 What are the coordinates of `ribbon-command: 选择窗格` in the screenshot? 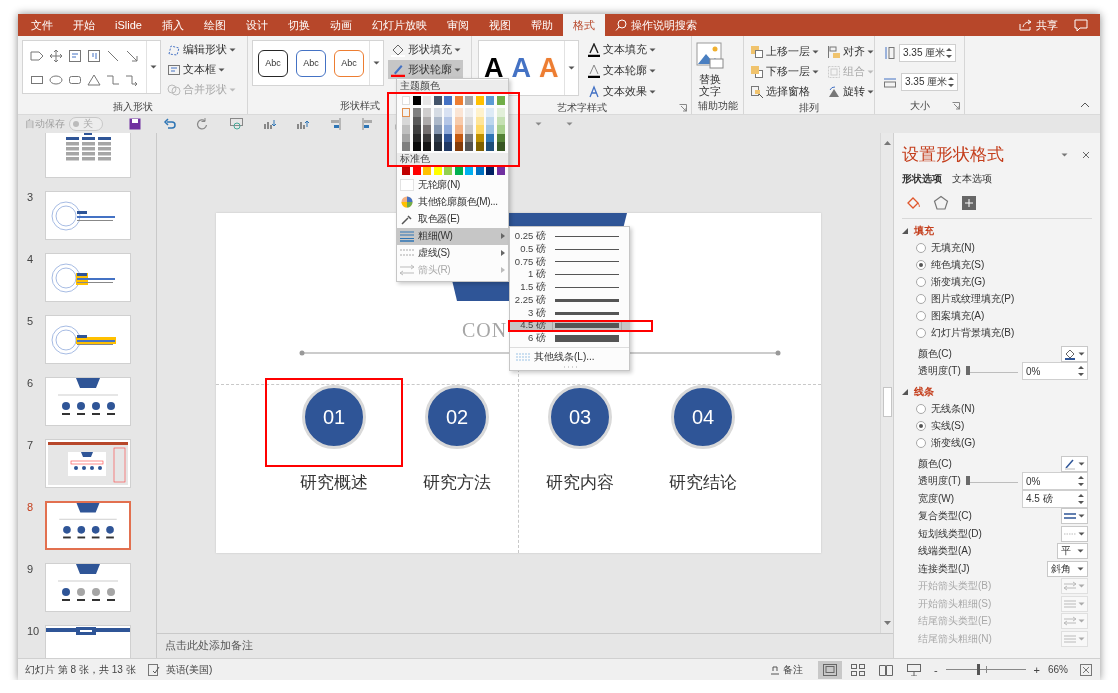 It's located at (784, 91).